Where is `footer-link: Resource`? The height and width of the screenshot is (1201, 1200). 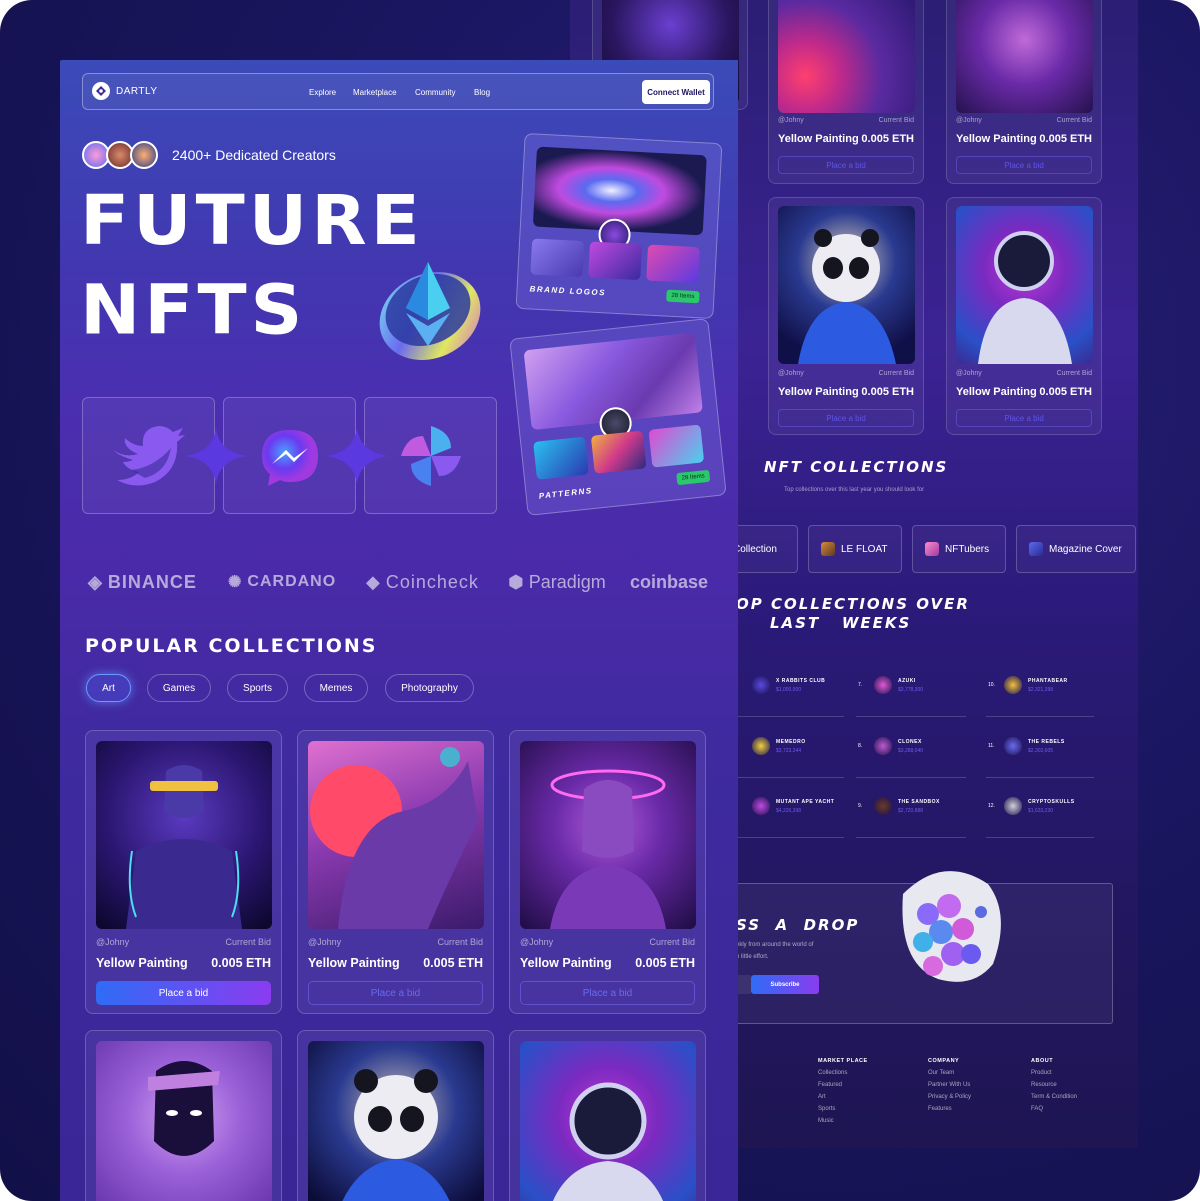 footer-link: Resource is located at coordinates (1044, 1085).